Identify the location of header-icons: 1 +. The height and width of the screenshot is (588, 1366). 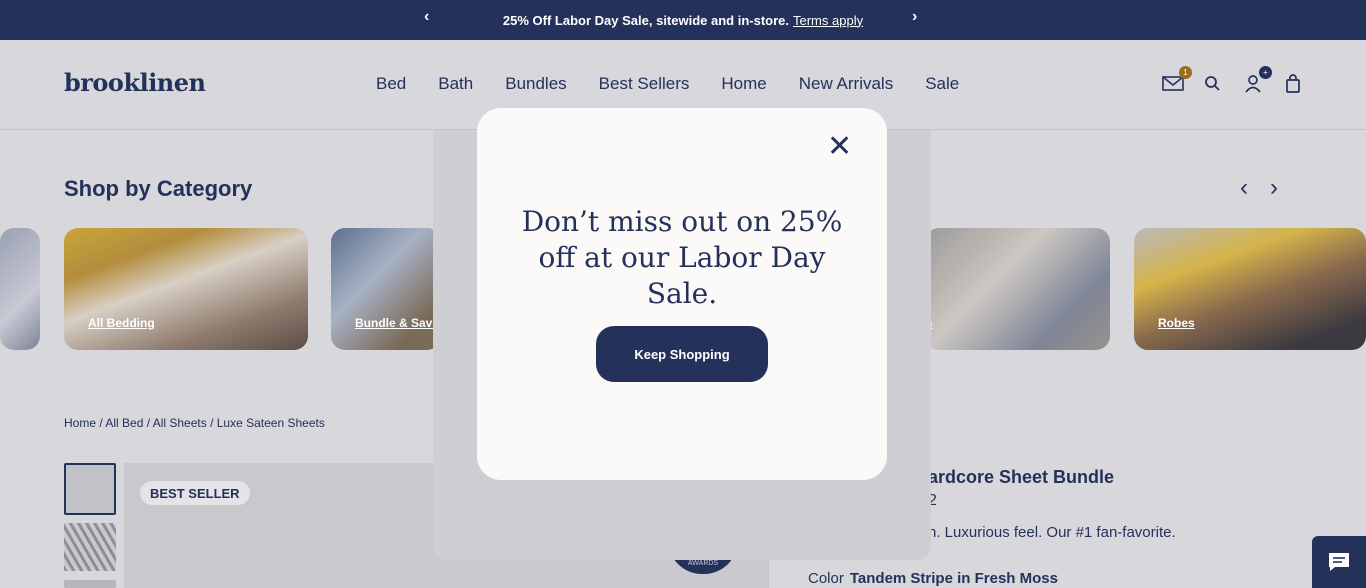
(1233, 80).